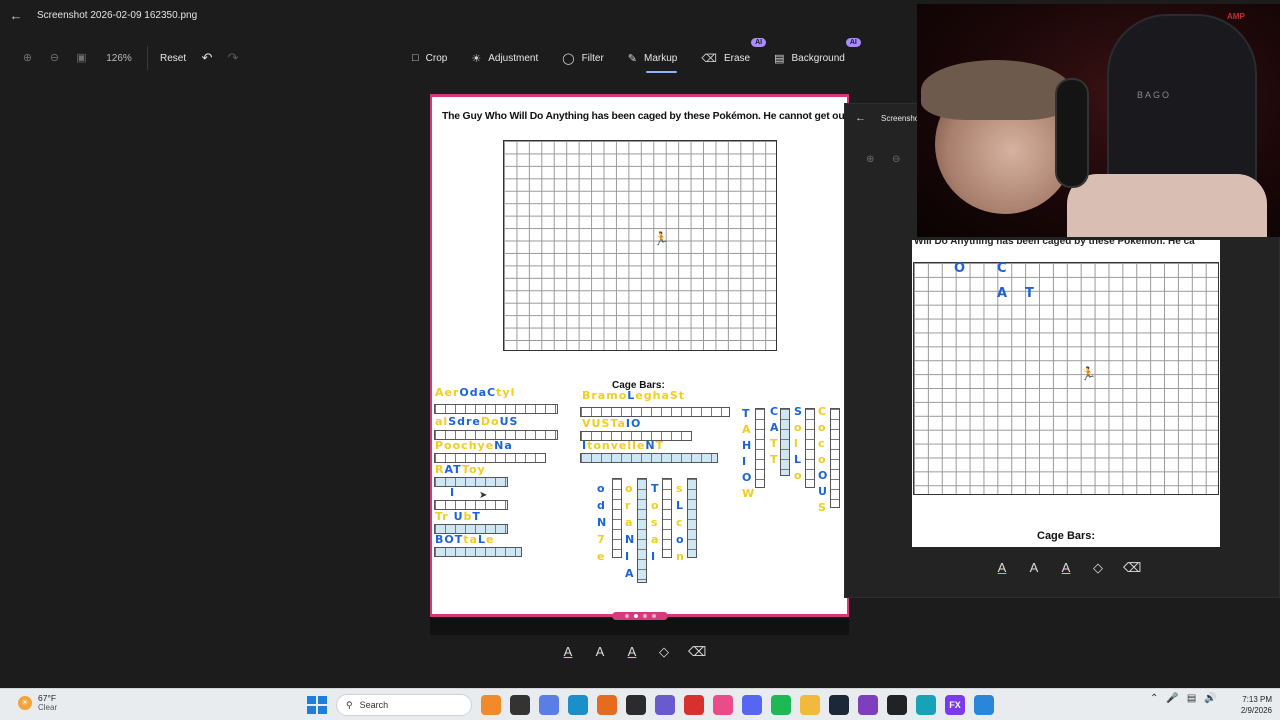 The width and height of the screenshot is (1280, 720). Describe the element at coordinates (1172, 698) in the screenshot. I see `microphone-icon: 🎤` at that location.